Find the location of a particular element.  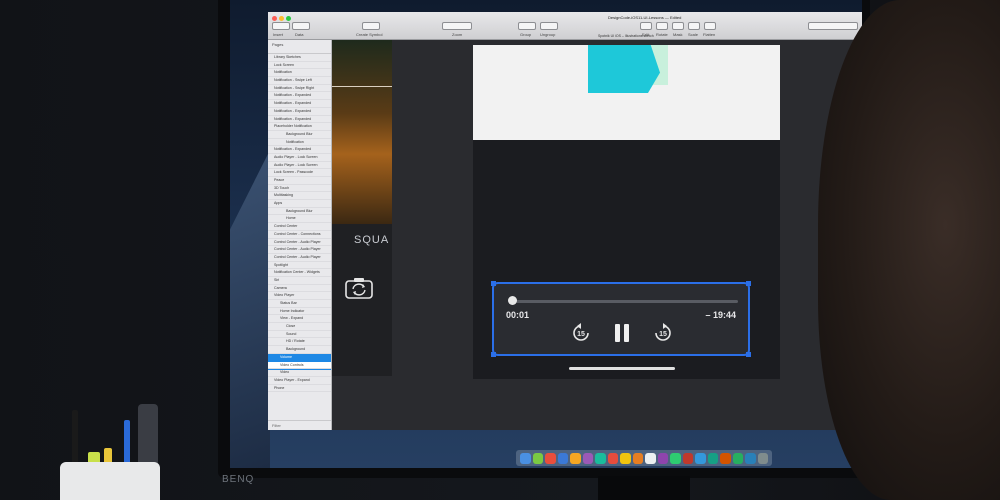

layer-item: Home is located at coordinates (299, 219).